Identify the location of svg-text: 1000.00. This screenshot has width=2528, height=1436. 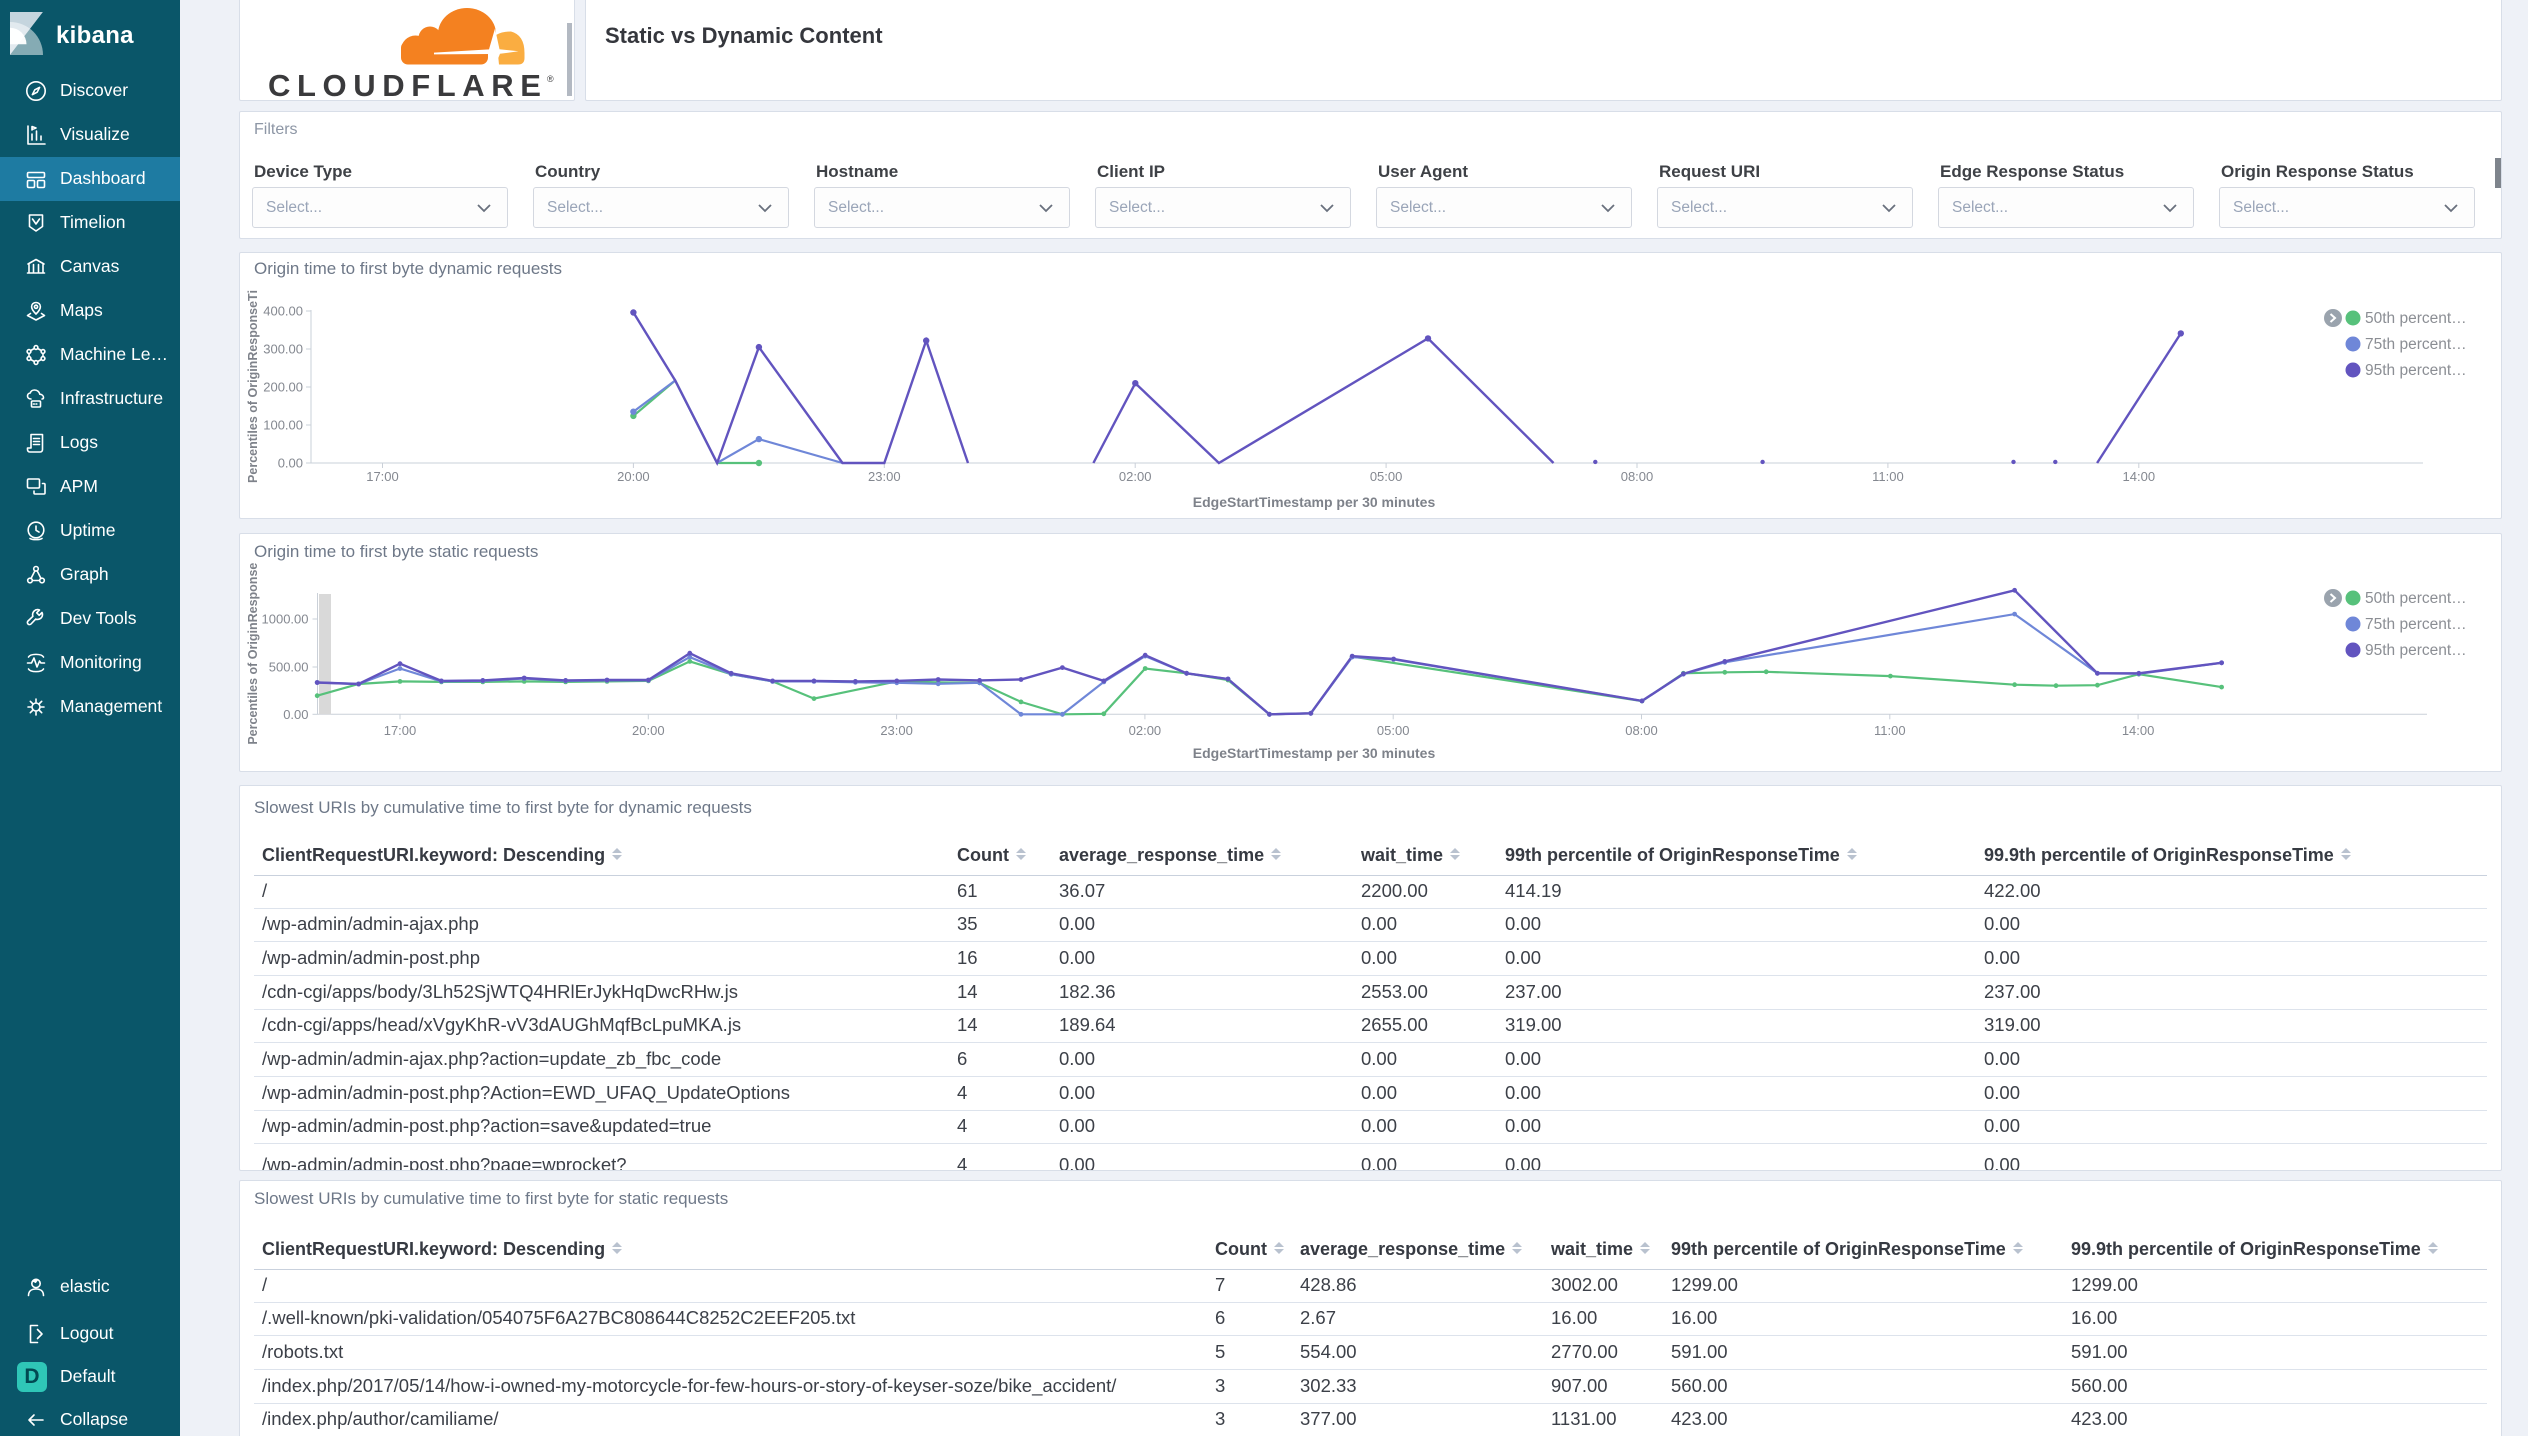
(285, 619).